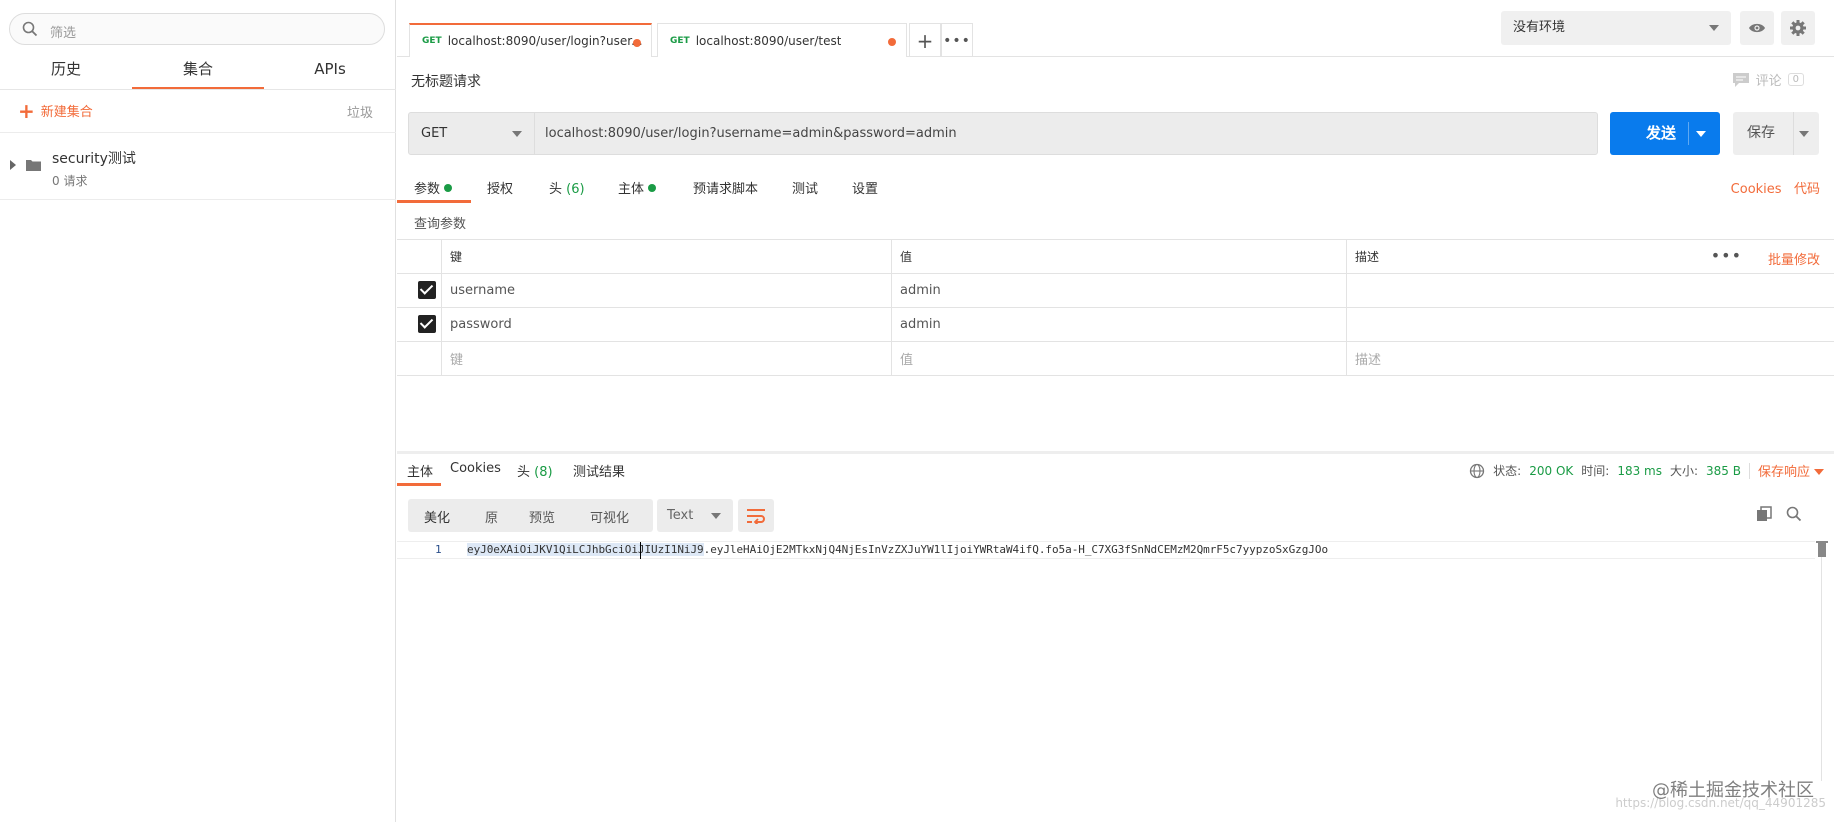 This screenshot has height=822, width=1834. What do you see at coordinates (446, 81) in the screenshot?
I see `request-title: 无标题请求` at bounding box center [446, 81].